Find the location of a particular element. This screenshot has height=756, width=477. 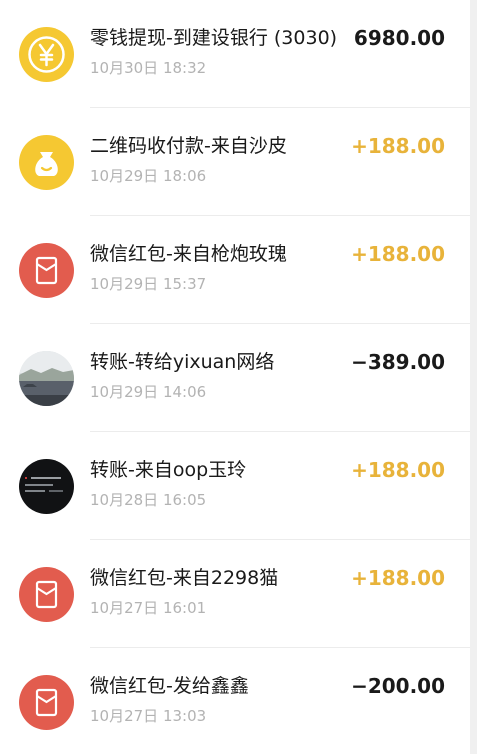

money-bag-icon is located at coordinates (46, 162).